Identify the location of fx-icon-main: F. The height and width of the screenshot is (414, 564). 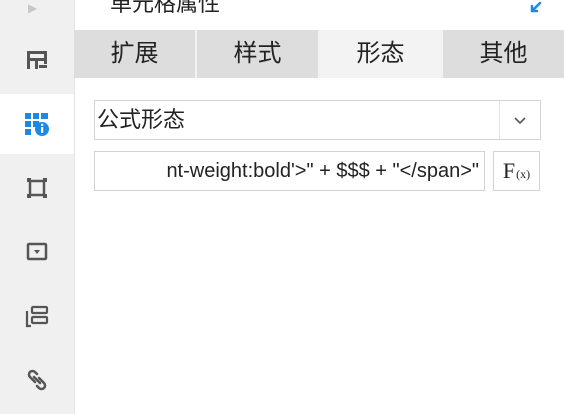
(509, 170).